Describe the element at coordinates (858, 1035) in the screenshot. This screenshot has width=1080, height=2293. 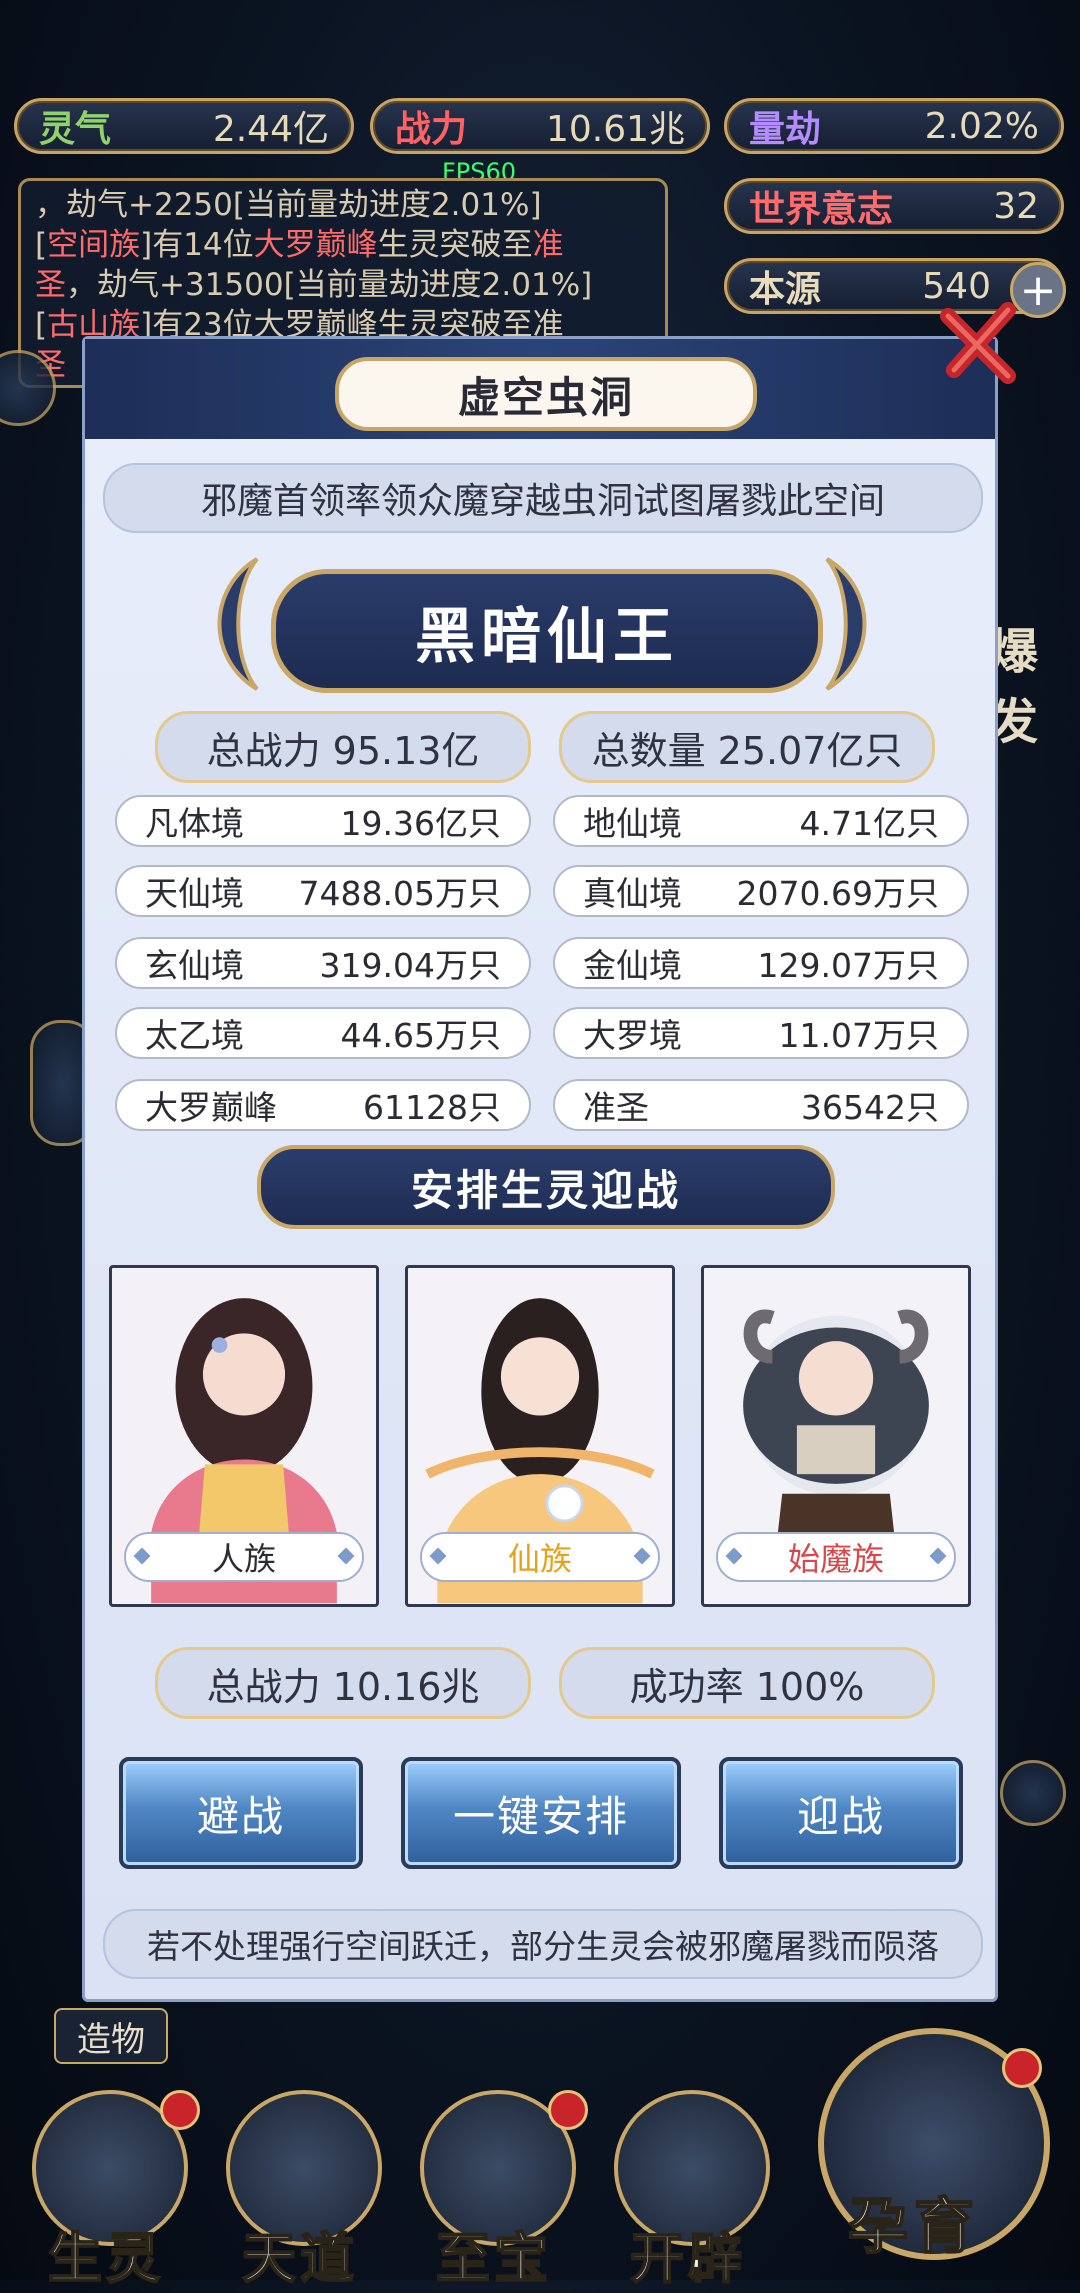
I see `realm-count: 11.07万只` at that location.